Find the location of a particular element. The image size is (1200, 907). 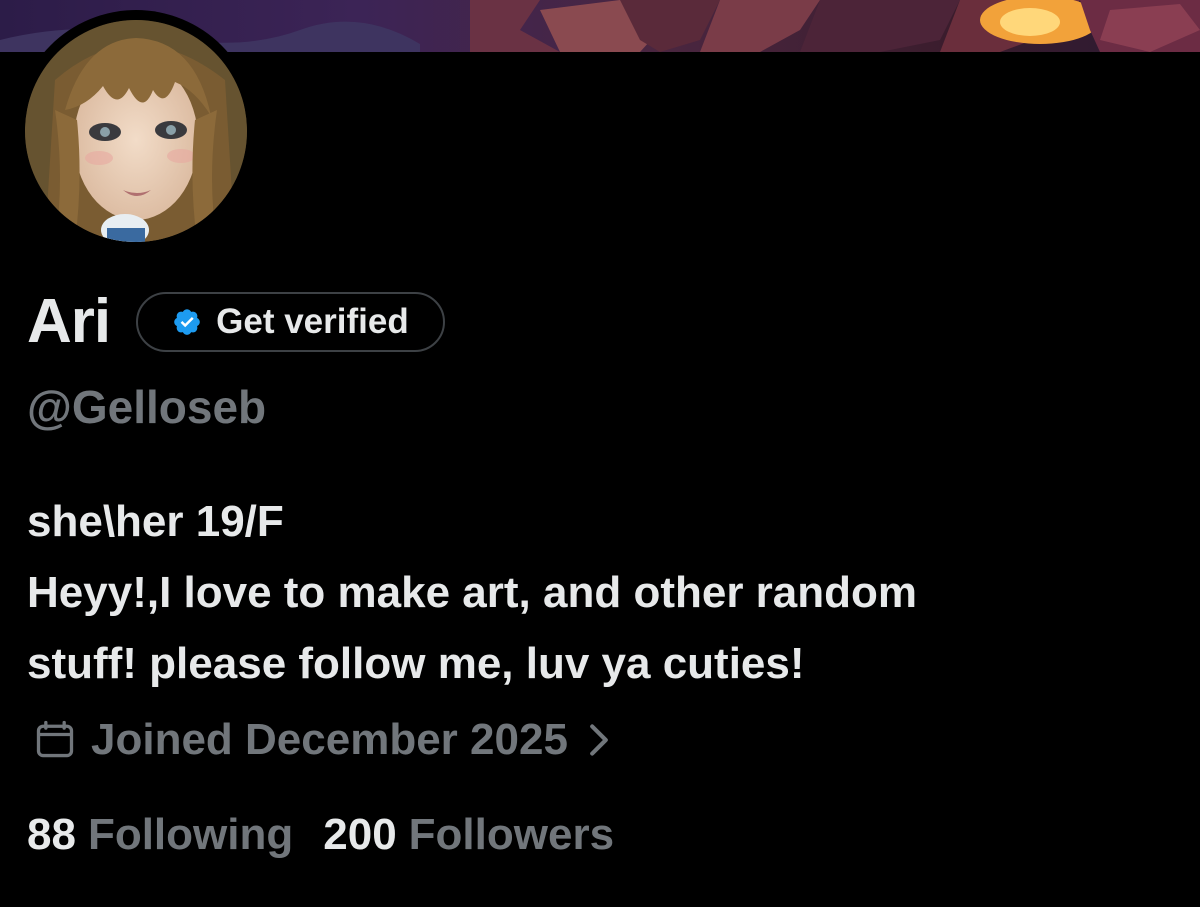

follow-stats: 88 Following 200 Followers is located at coordinates (320, 835).